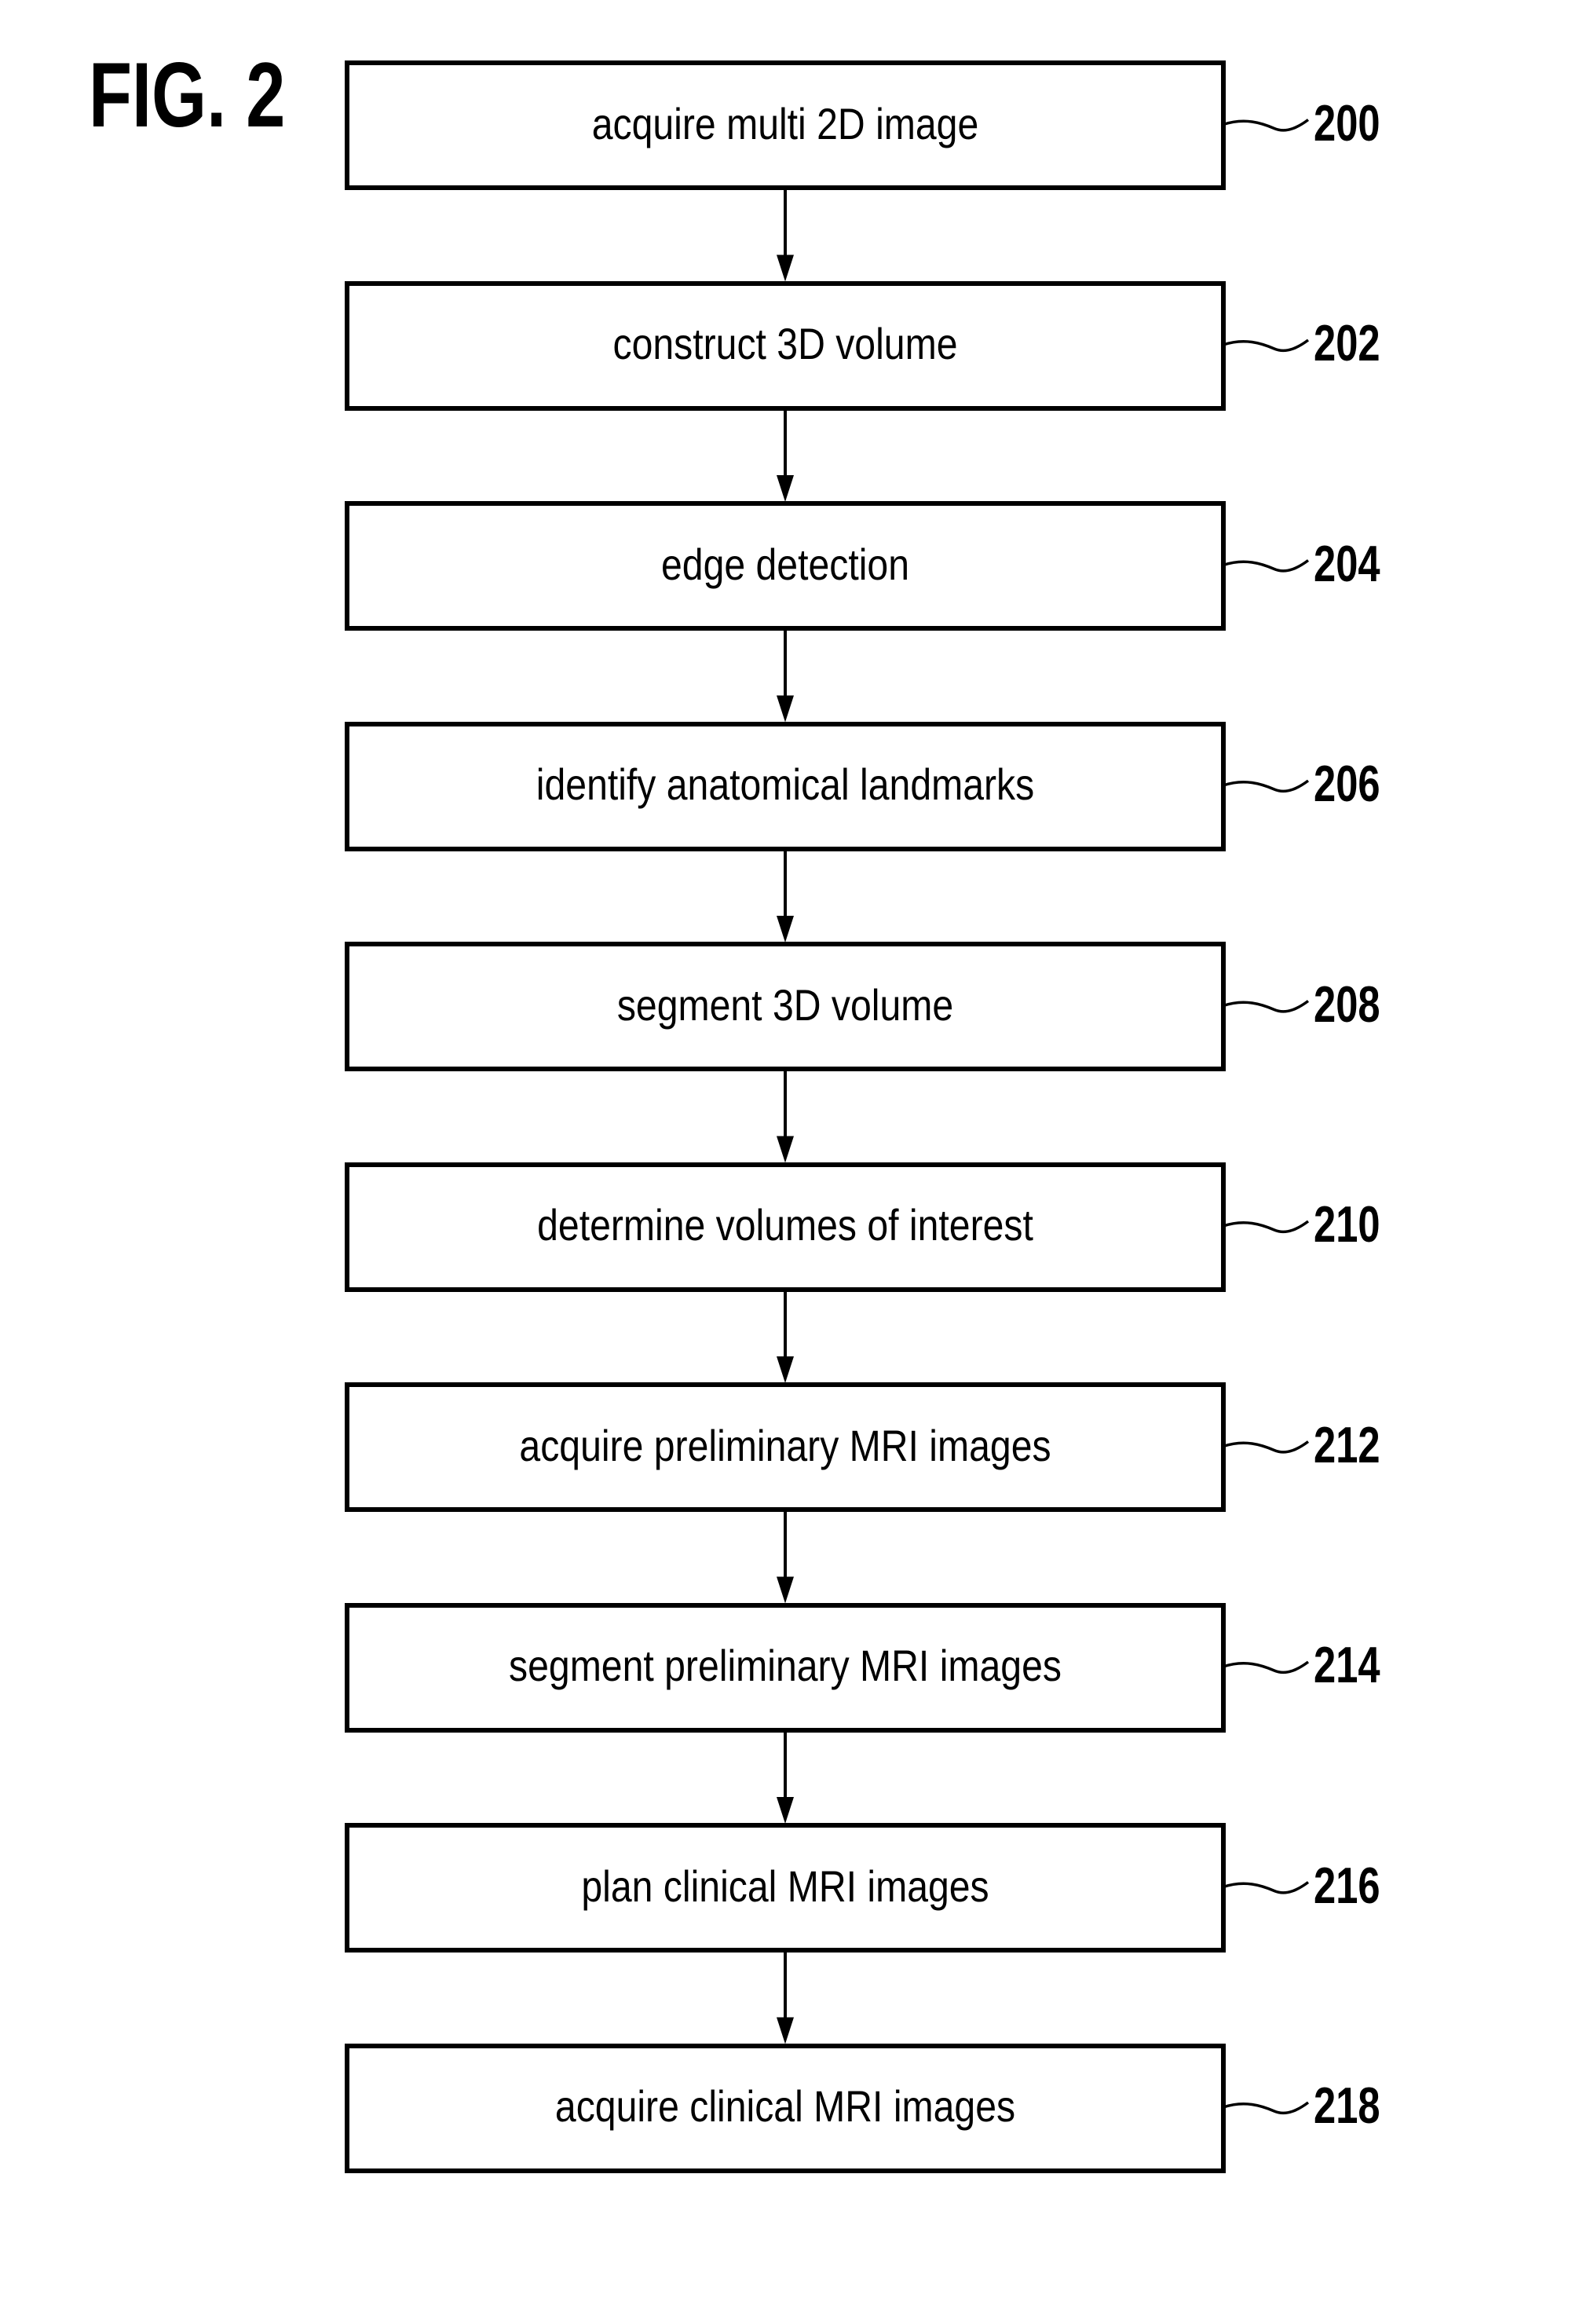  I want to click on flow-step-box-216: plan clinical MRI images, so click(786, 1888).